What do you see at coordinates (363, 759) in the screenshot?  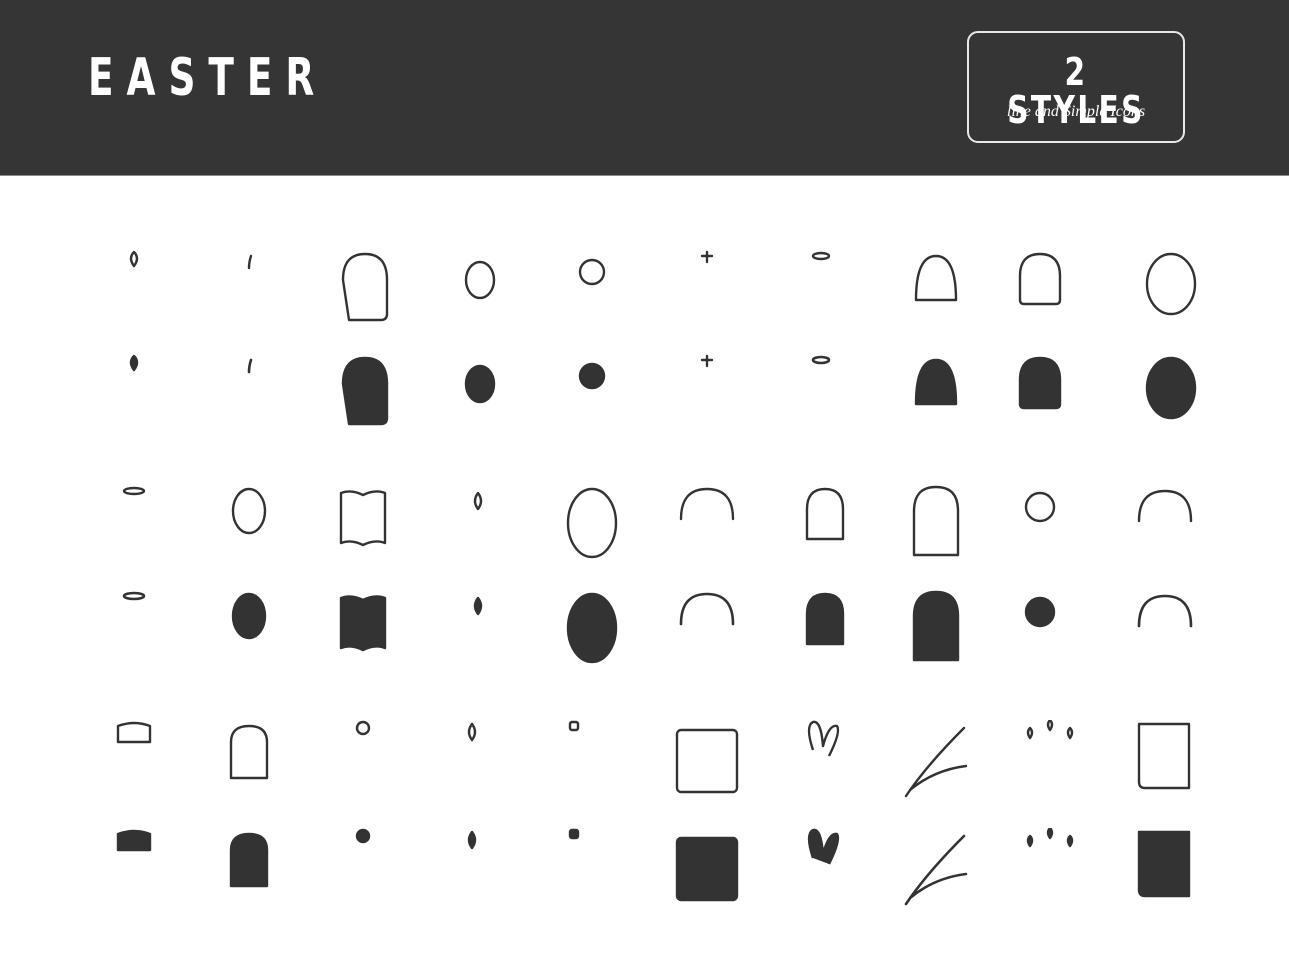 I see `sermon-line-icon` at bounding box center [363, 759].